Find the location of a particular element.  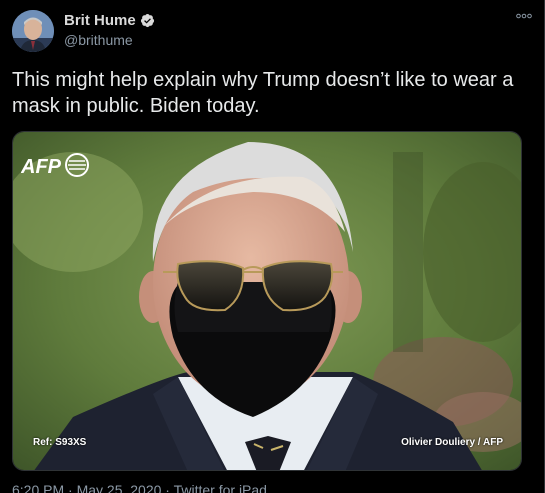

more-options-icon is located at coordinates (524, 14).